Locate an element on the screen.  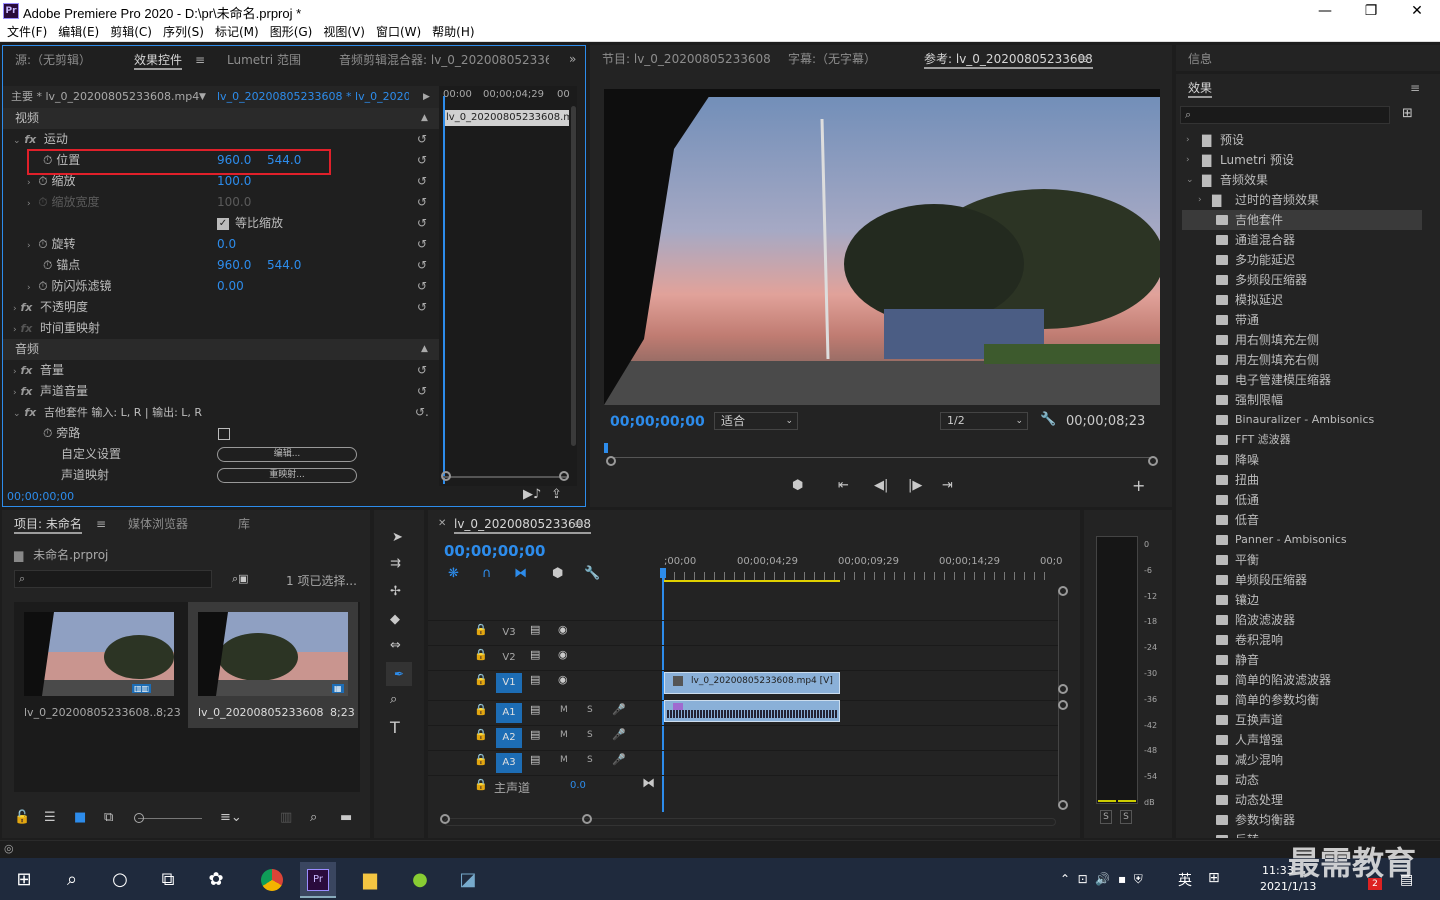
solo-left-button: S is located at coordinates (1106, 817).